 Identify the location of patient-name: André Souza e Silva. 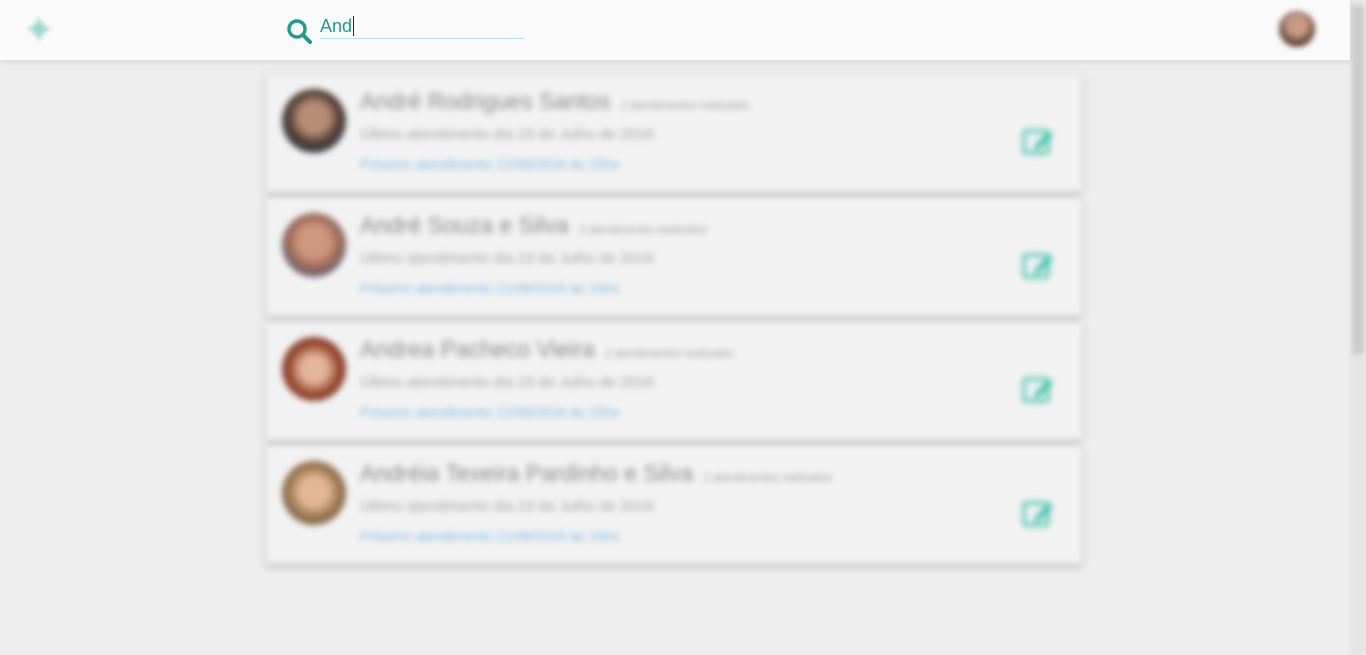
(464, 225).